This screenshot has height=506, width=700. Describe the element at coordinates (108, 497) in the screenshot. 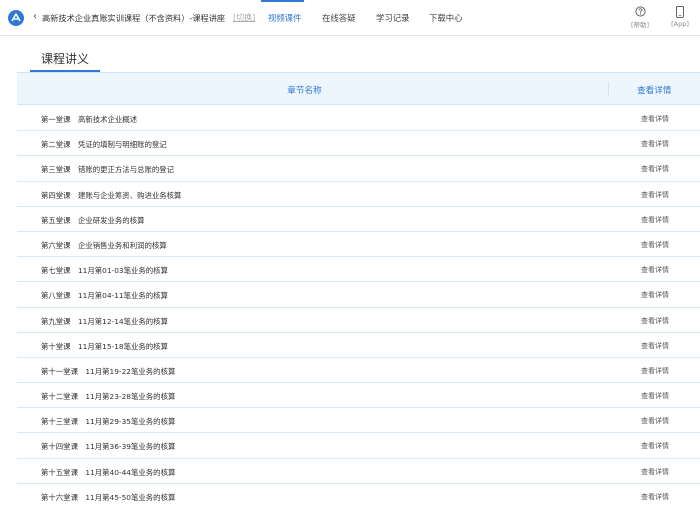

I see `chapter-name: 第十六堂课 11月第45-50笔业务的核算` at that location.